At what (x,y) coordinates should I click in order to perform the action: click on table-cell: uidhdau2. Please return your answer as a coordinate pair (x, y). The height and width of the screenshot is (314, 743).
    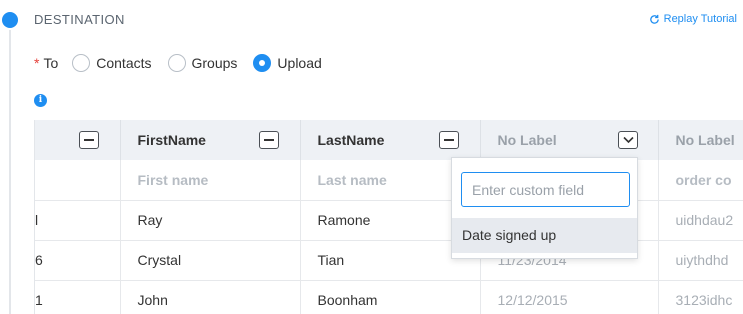
    Looking at the image, I should click on (700, 220).